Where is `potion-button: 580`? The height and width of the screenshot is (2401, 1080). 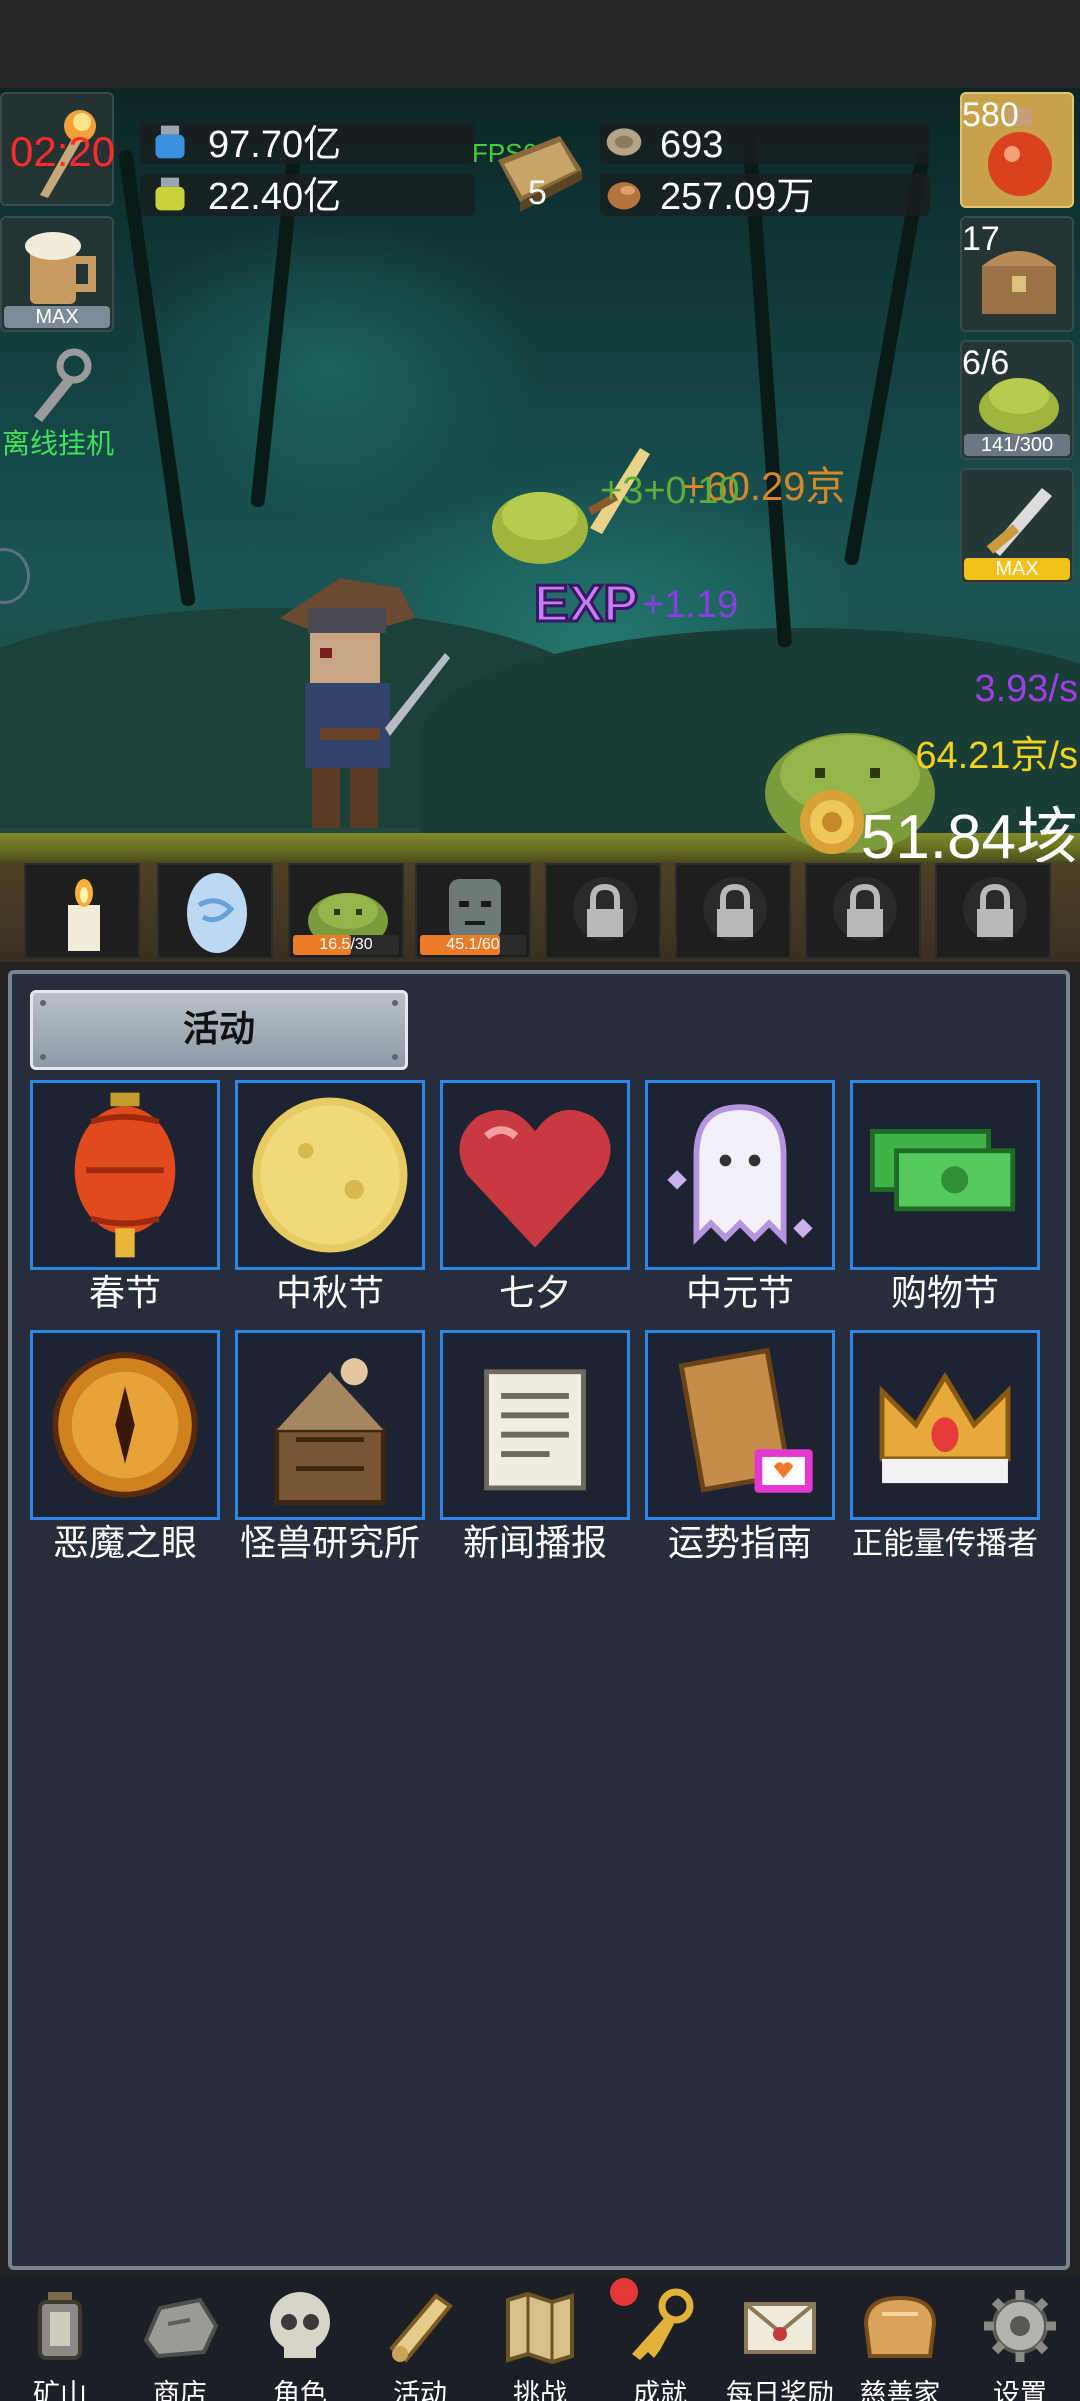
potion-button: 580 is located at coordinates (1017, 150).